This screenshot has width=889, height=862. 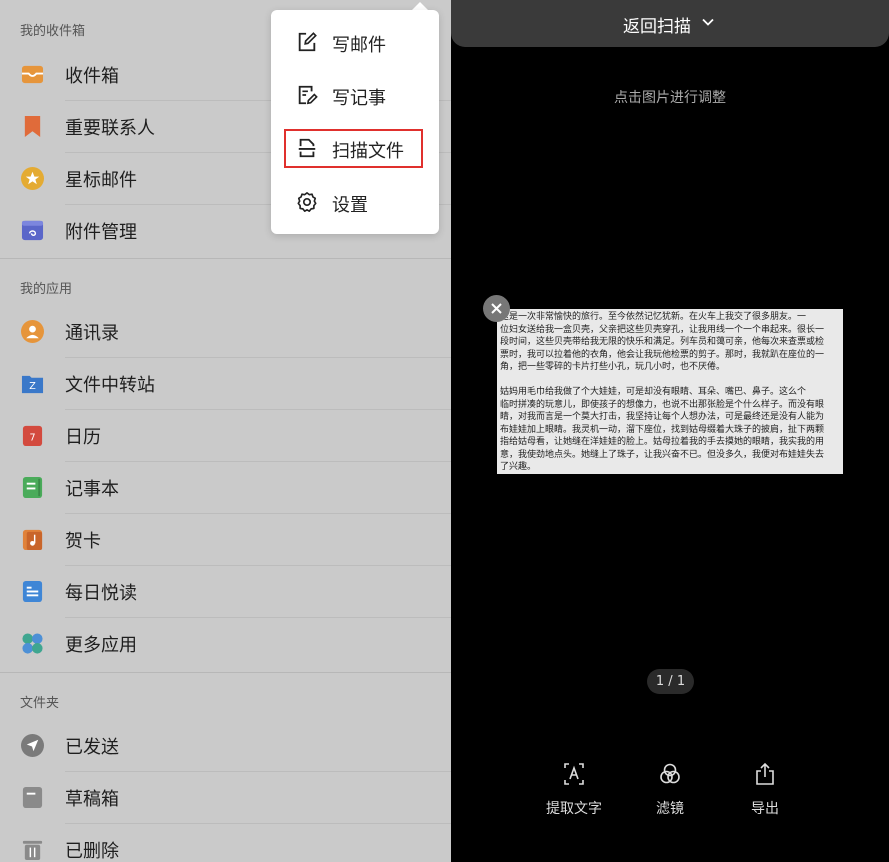 What do you see at coordinates (225, 843) in the screenshot?
I see `sidebar-item-trash: 已删除` at bounding box center [225, 843].